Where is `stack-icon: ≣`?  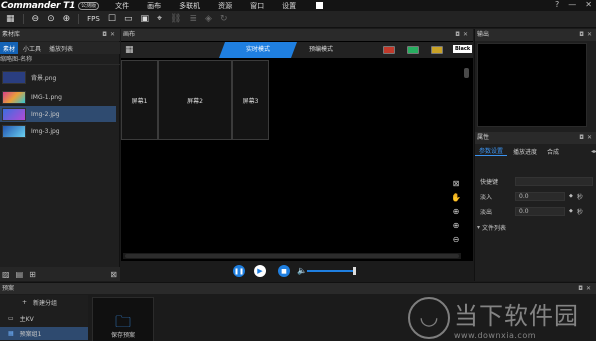
stack-icon: ≣ is located at coordinates (193, 19).